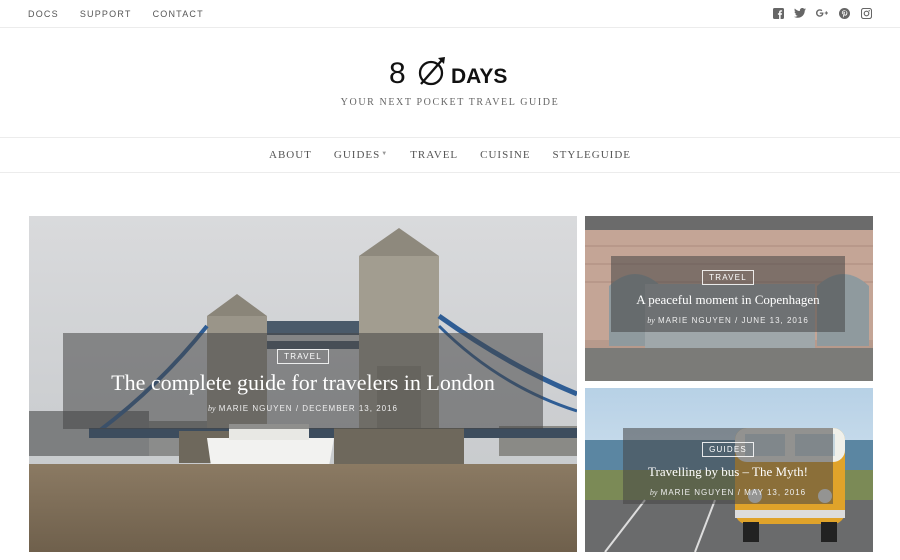 The height and width of the screenshot is (560, 900). What do you see at coordinates (775, 492) in the screenshot?
I see `post-date: MAY 13, 2016` at bounding box center [775, 492].